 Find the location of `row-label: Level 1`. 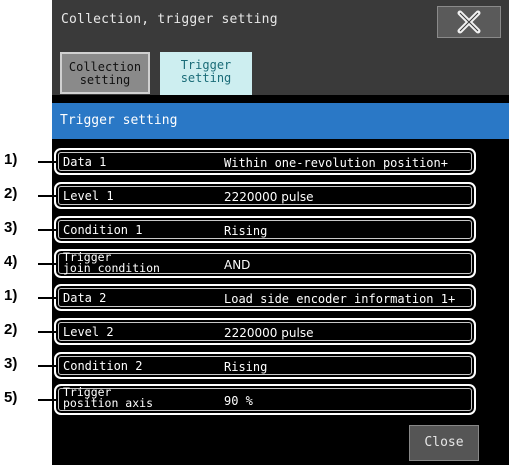

row-label: Level 1 is located at coordinates (88, 196).